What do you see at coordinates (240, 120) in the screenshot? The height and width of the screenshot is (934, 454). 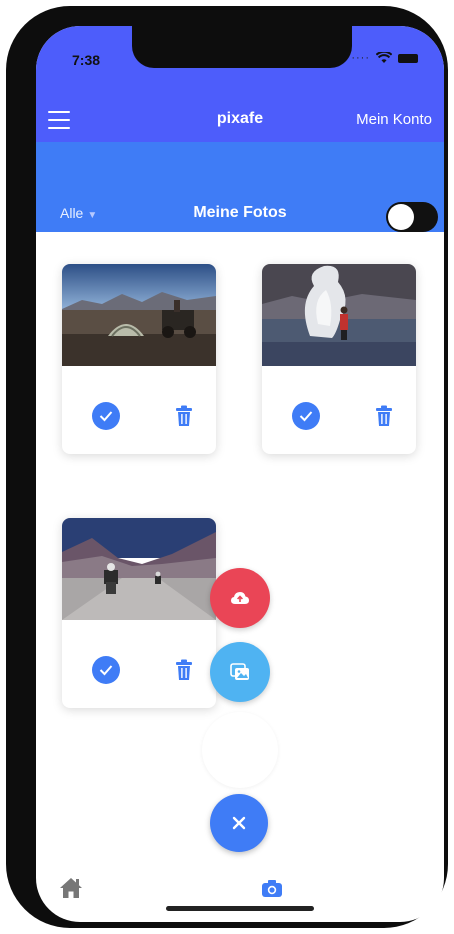 I see `top-navbar: pixafe Mein Konto` at bounding box center [240, 120].